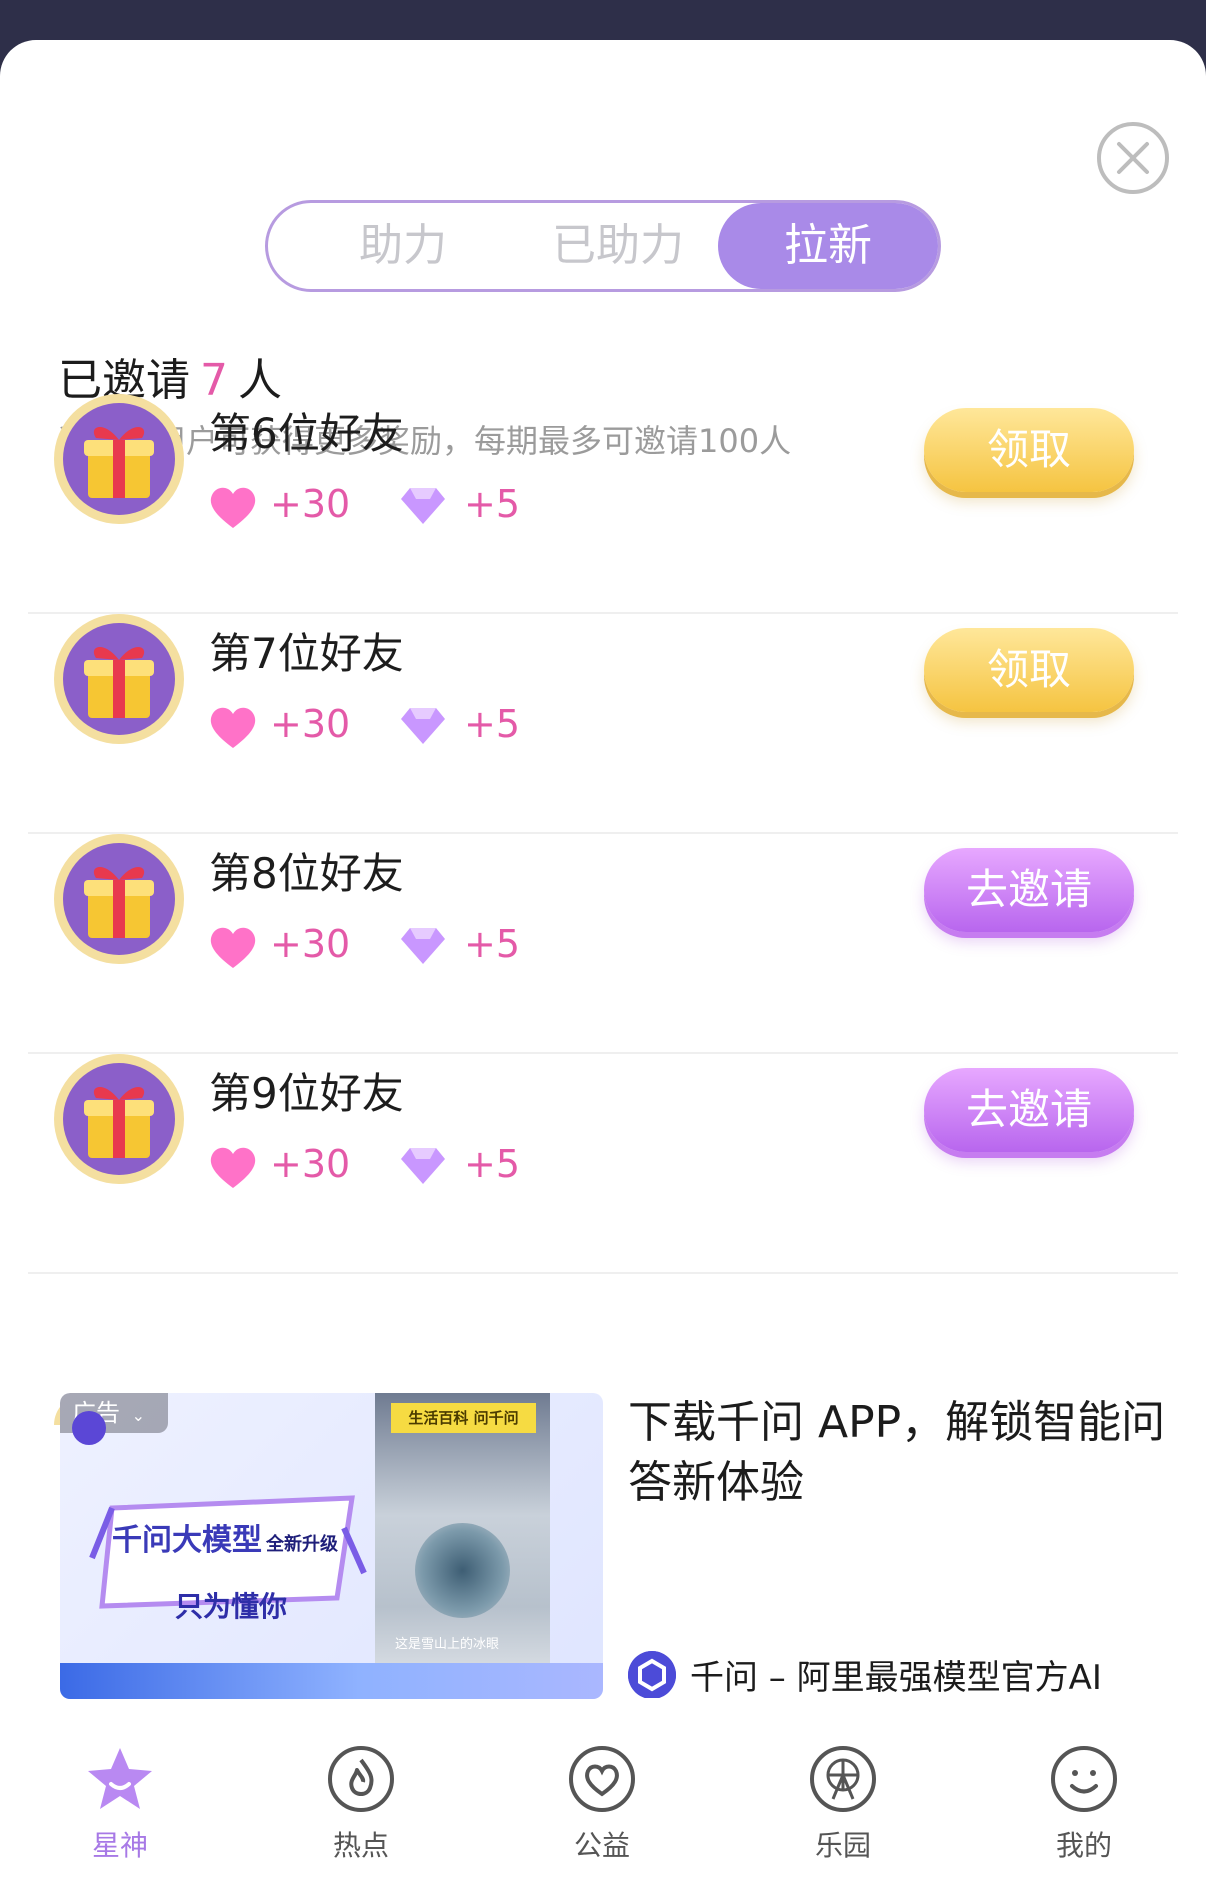  Describe the element at coordinates (603, 1164) in the screenshot. I see `reward-row: 第9位好友 +30 +5 去邀请` at that location.